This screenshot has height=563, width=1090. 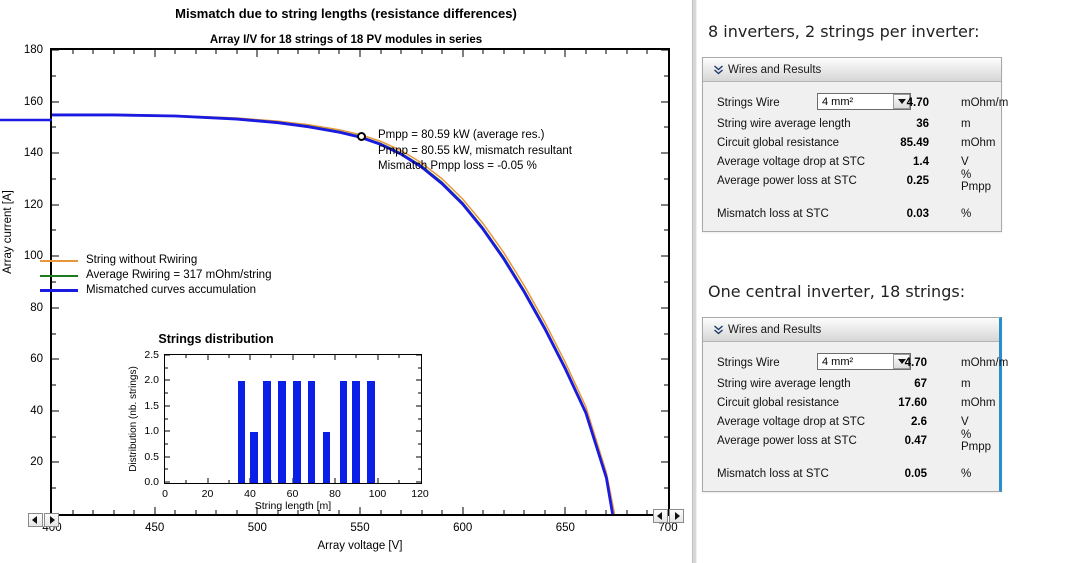 What do you see at coordinates (854, 213) in the screenshot?
I see `result-row: Mismatch loss at STC 0.03%` at bounding box center [854, 213].